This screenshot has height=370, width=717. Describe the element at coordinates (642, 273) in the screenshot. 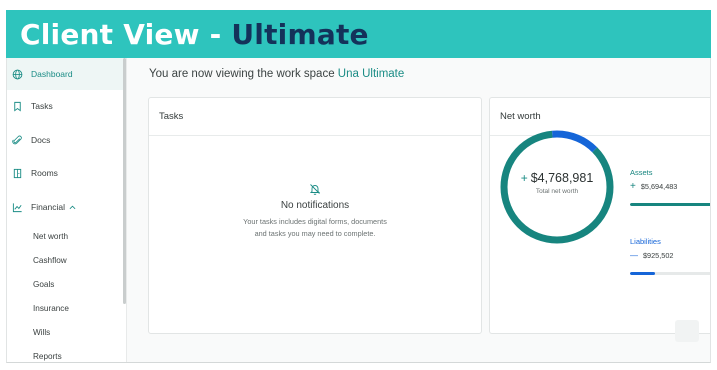

I see `liabilities-bar-fill` at that location.